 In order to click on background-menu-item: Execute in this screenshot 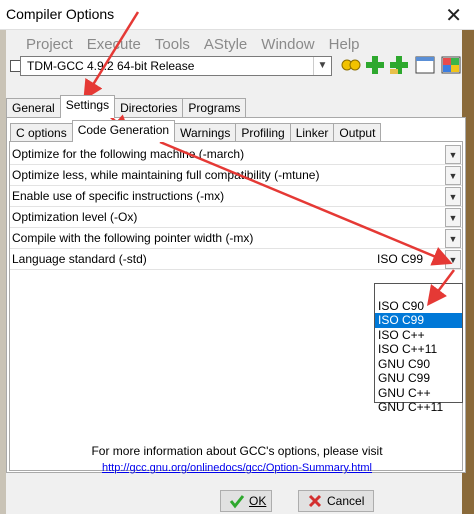, I will do `click(113, 44)`.